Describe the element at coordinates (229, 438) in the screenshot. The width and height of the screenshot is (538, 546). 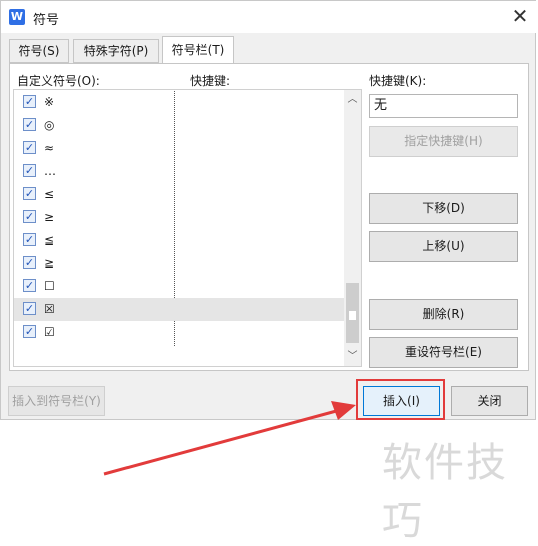
I see `annotation-arrow-icon` at that location.